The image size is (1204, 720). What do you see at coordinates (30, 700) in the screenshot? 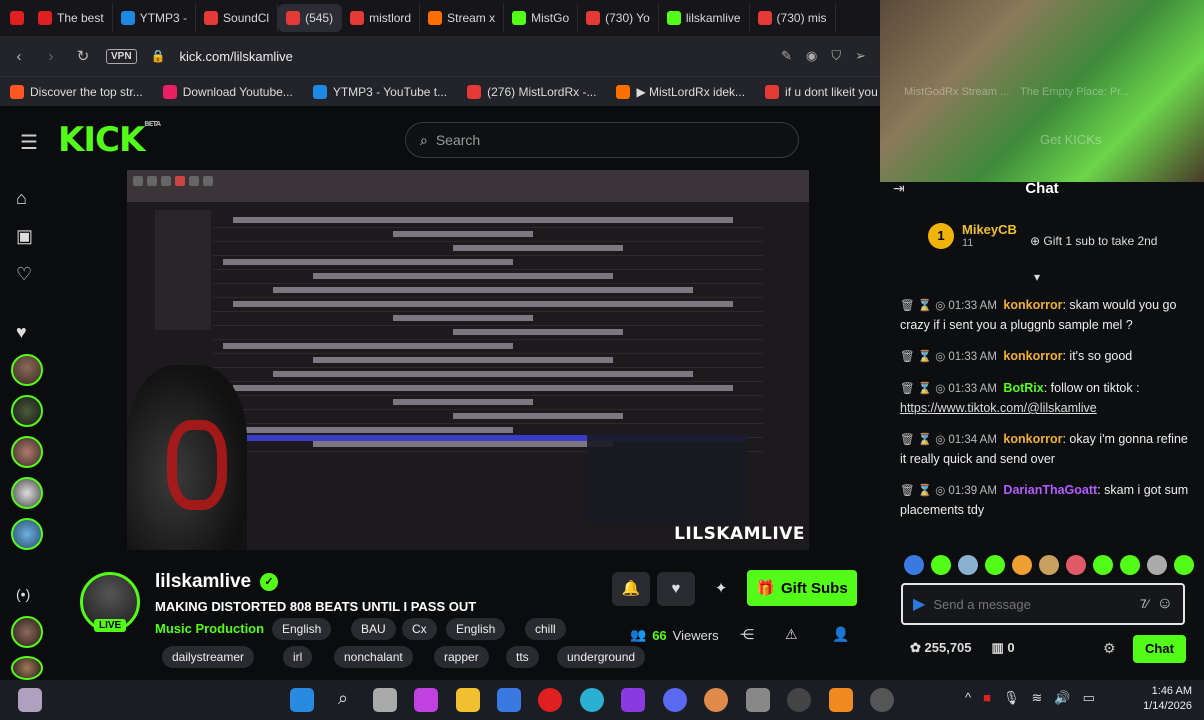
I see `widgets-icon` at bounding box center [30, 700].